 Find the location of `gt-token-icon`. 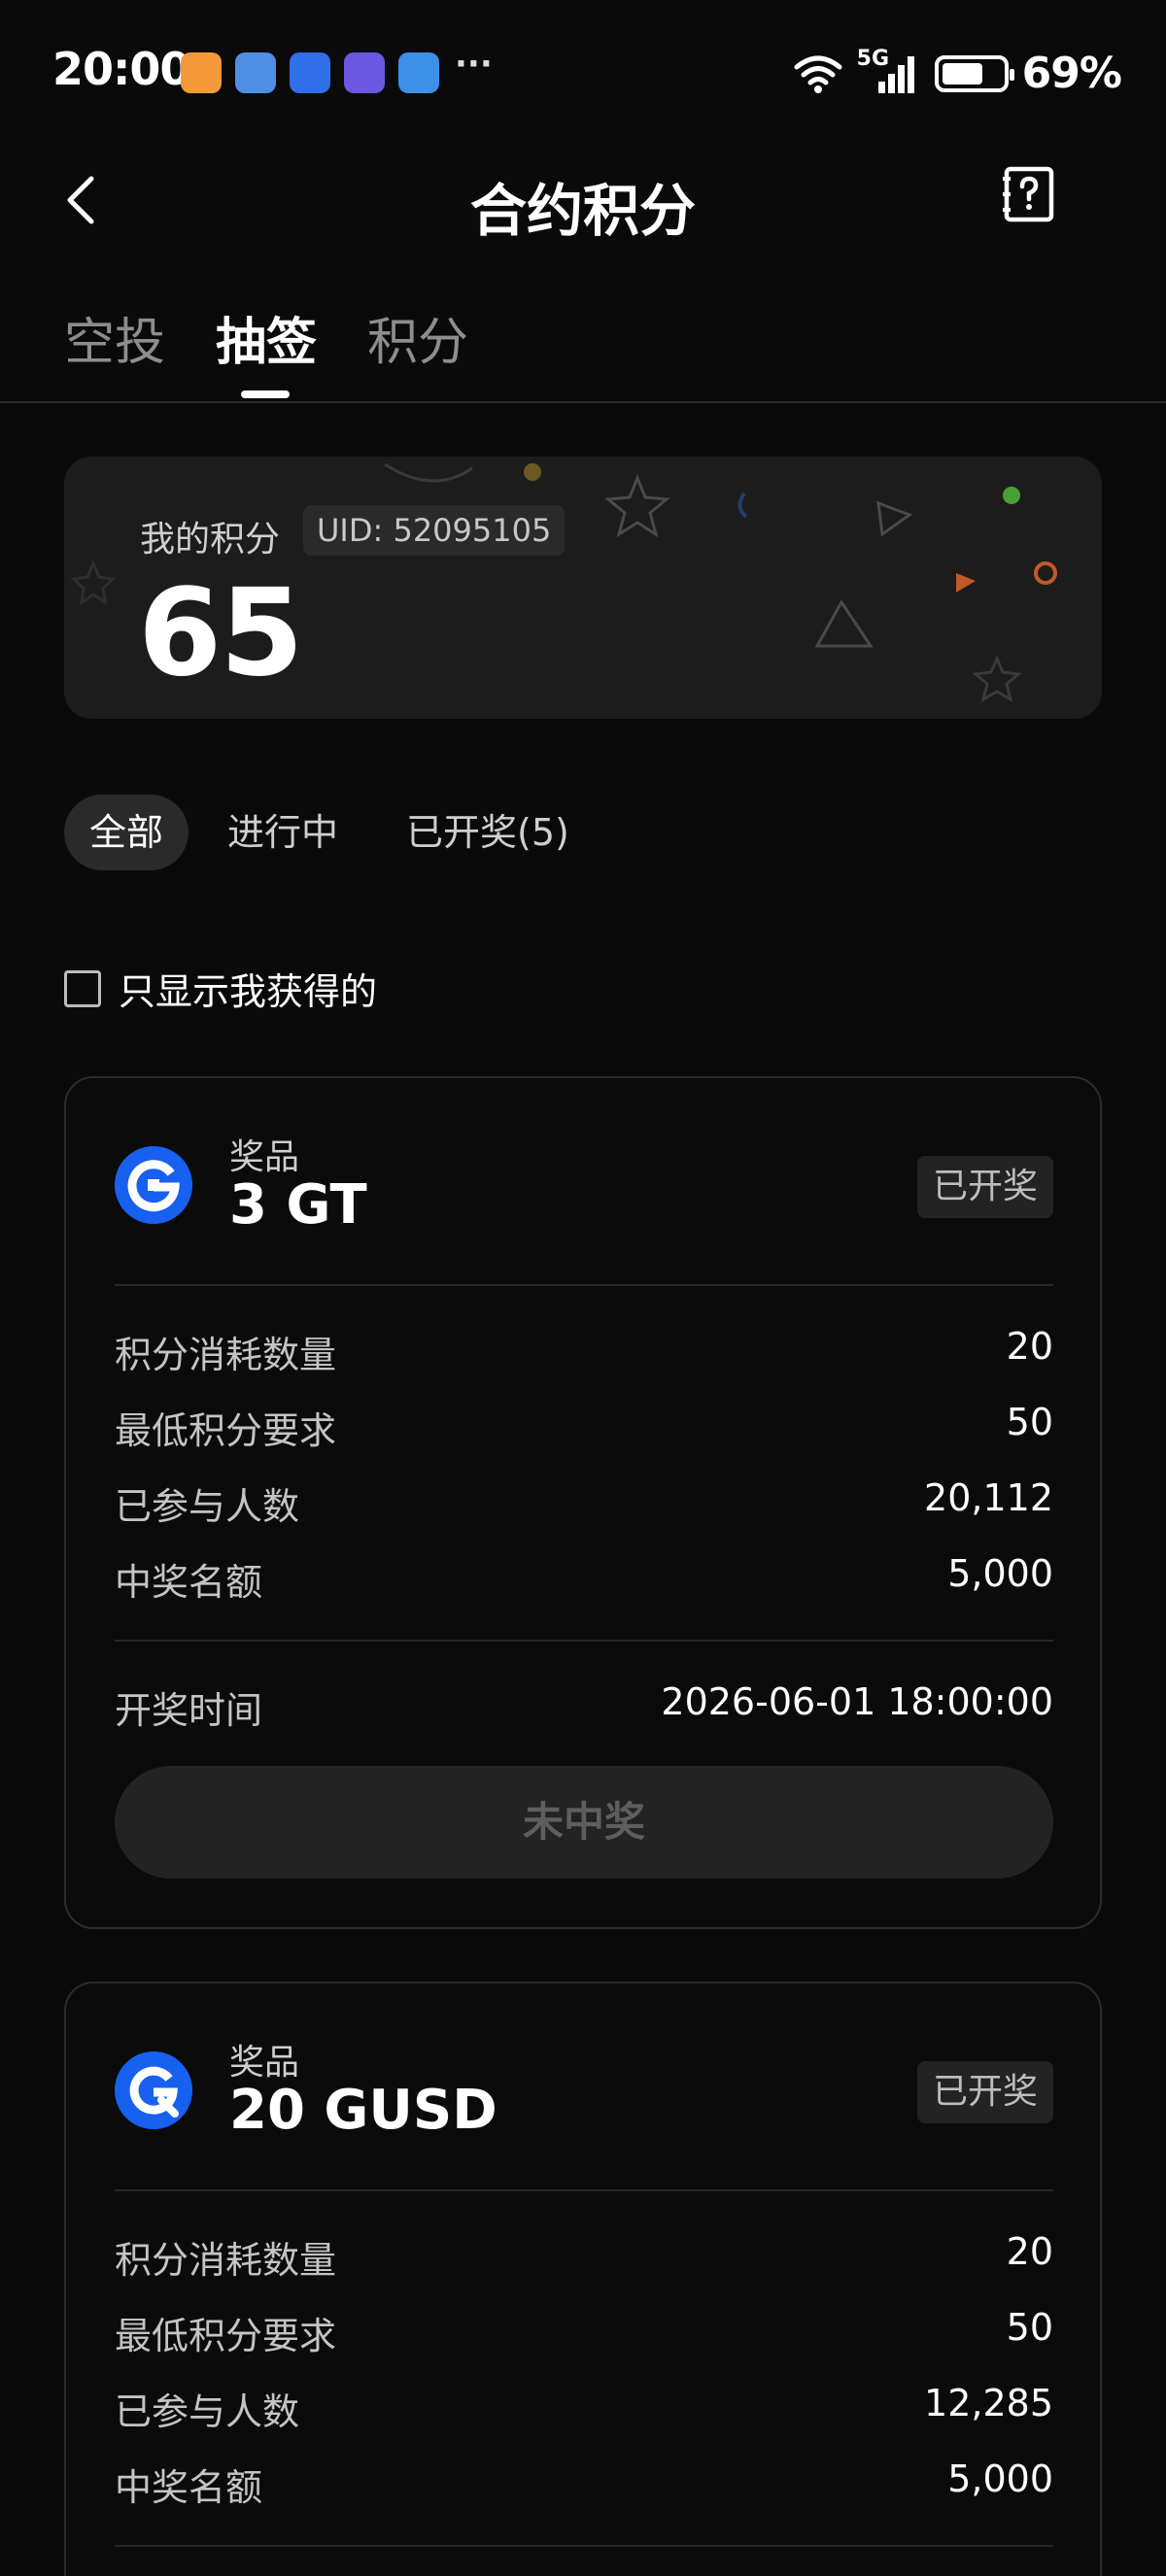

gt-token-icon is located at coordinates (153, 1185).